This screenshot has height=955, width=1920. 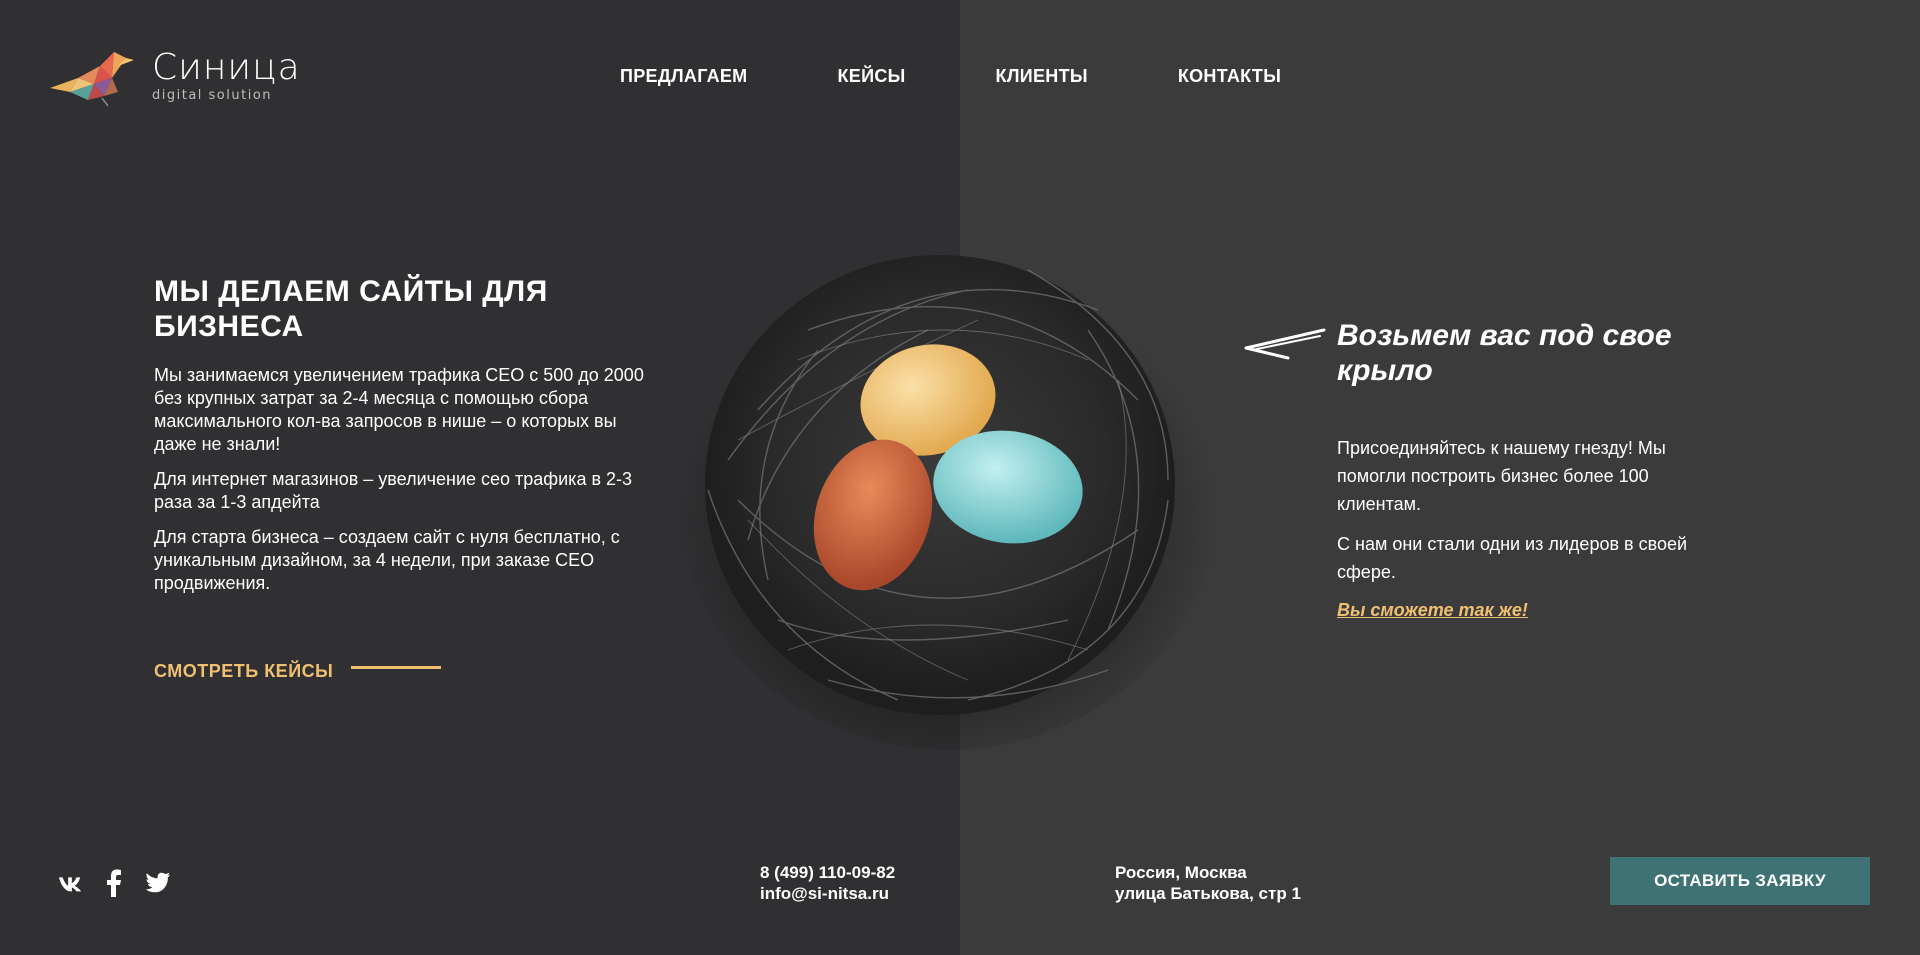 What do you see at coordinates (212, 95) in the screenshot?
I see `logo-tagline: digital solution` at bounding box center [212, 95].